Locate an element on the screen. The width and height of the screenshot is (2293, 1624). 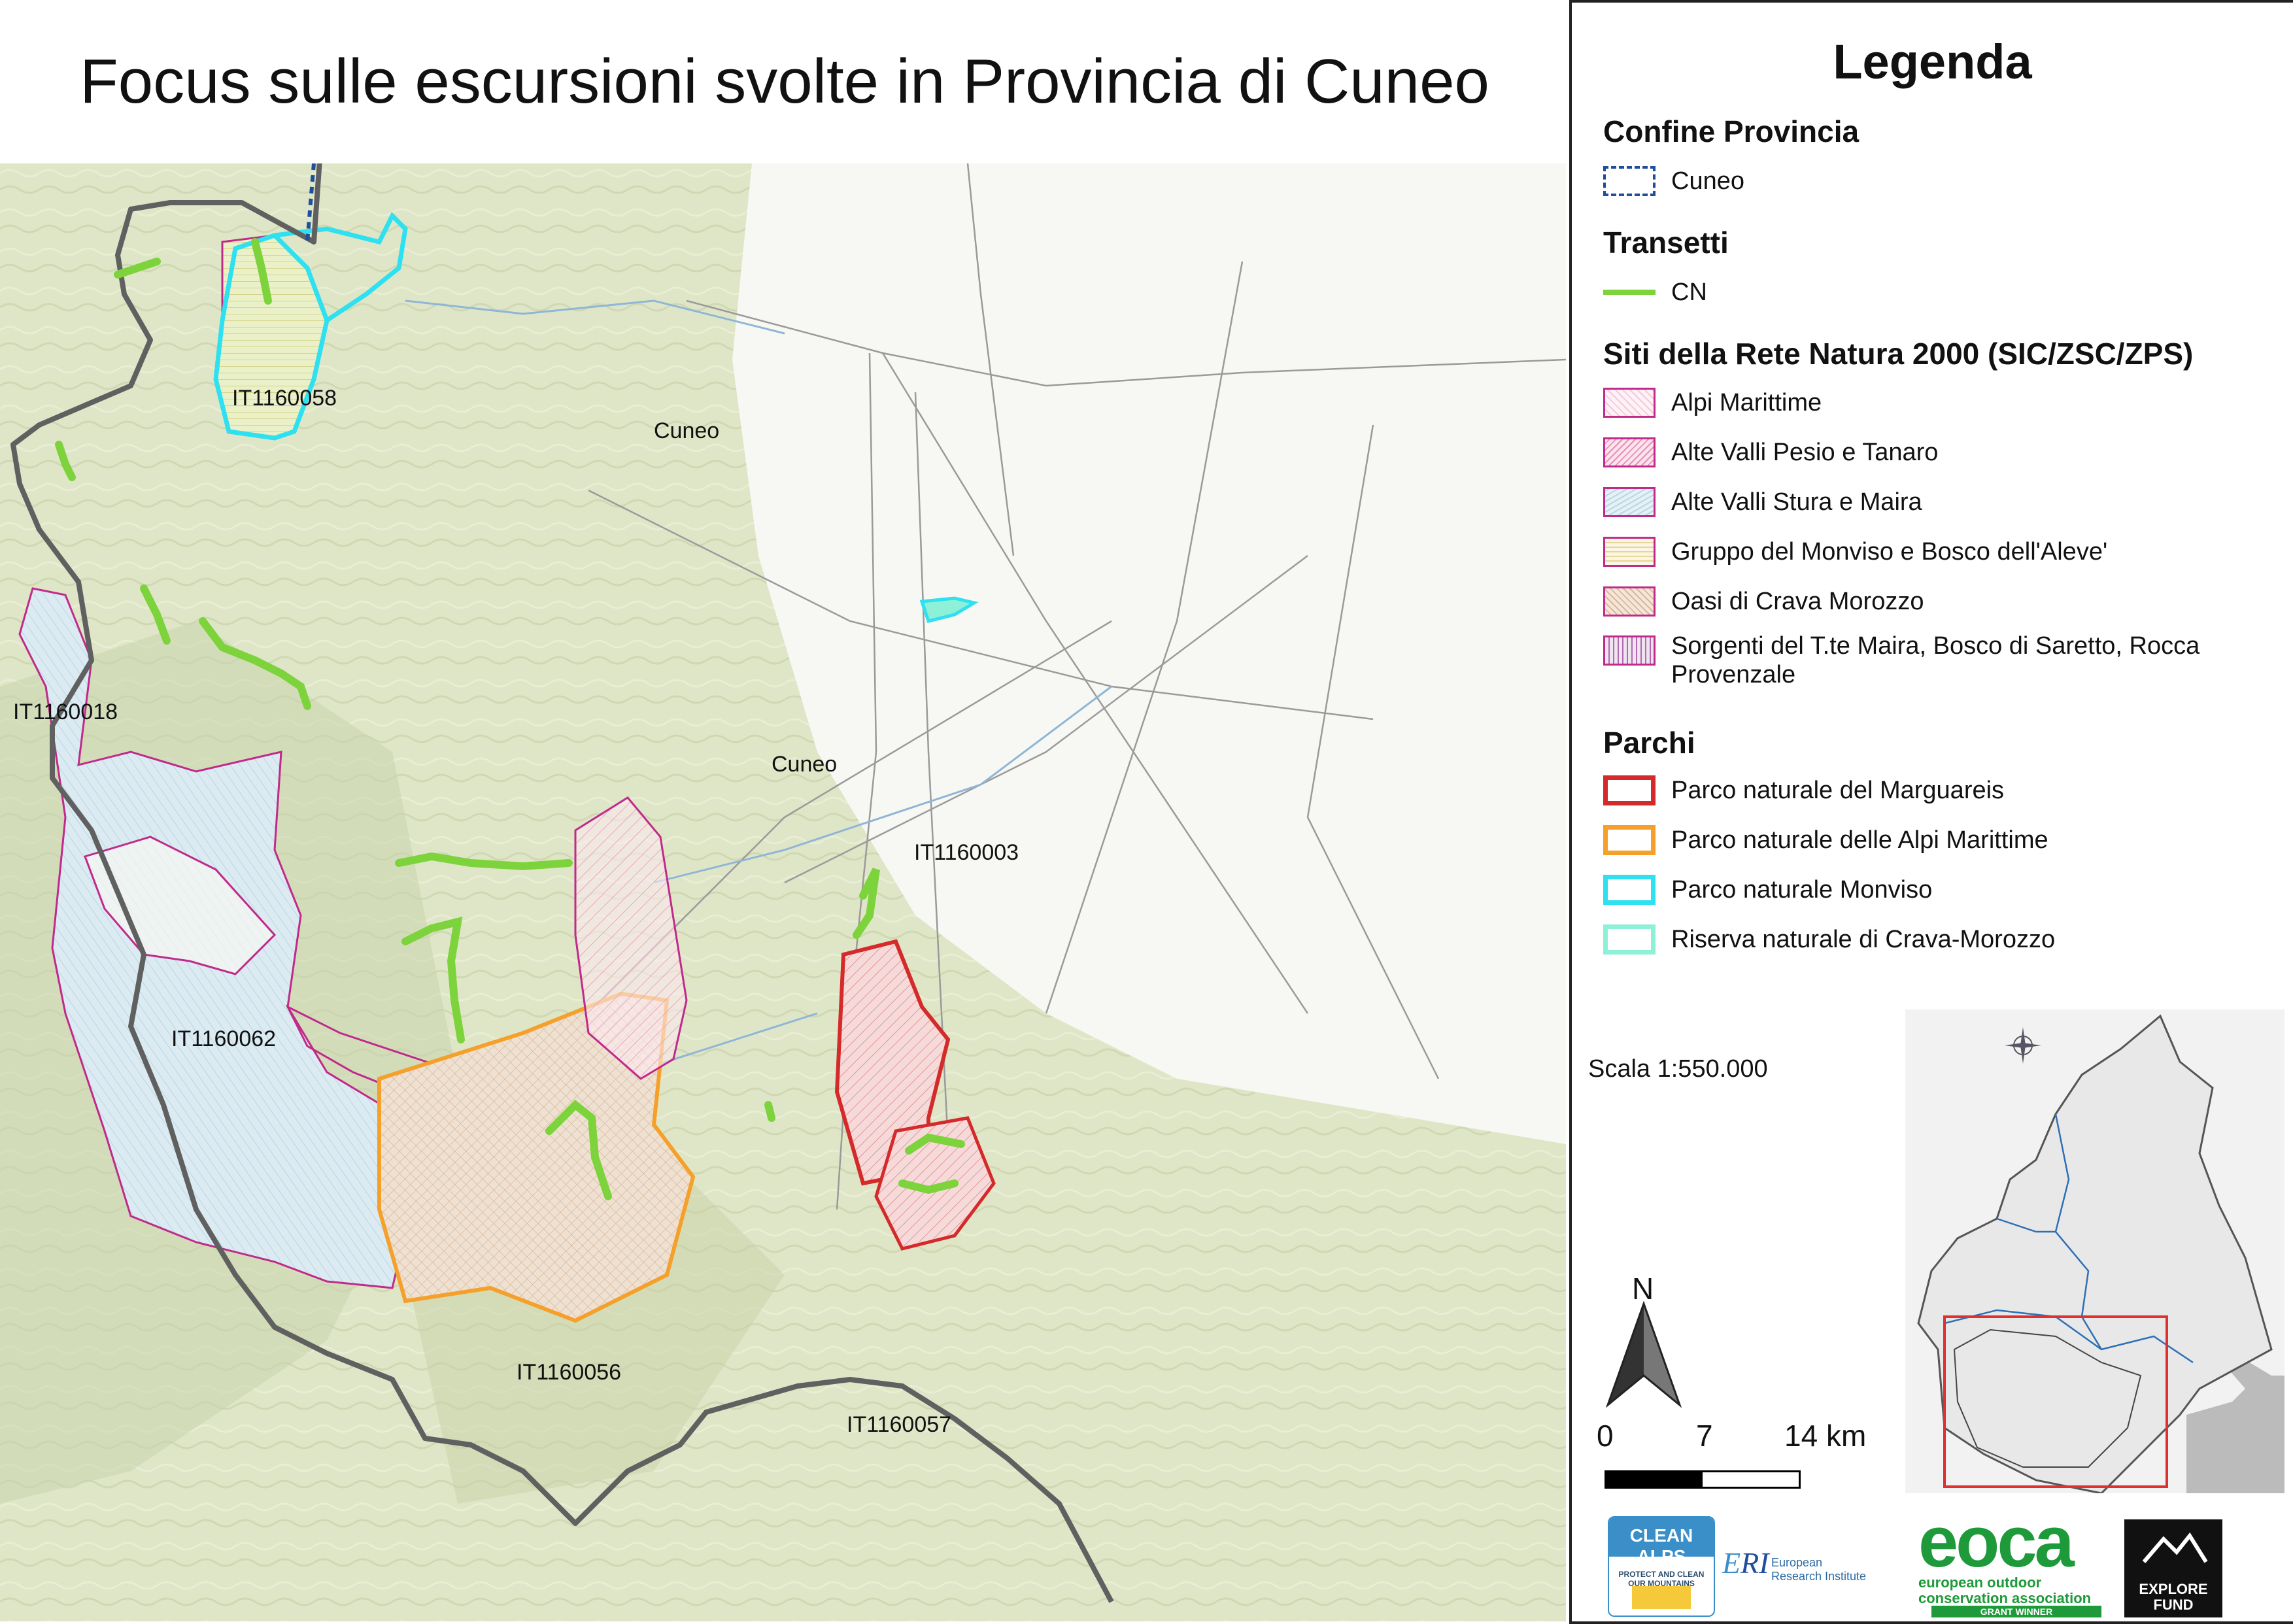
dashed-boundary-swatch is located at coordinates (1629, 181).